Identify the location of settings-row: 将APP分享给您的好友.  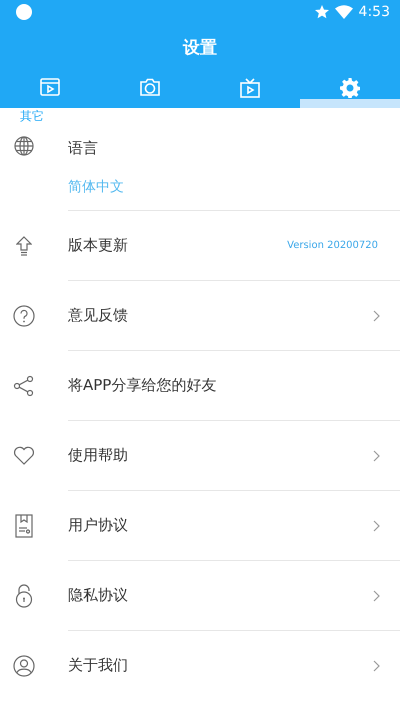
(234, 385).